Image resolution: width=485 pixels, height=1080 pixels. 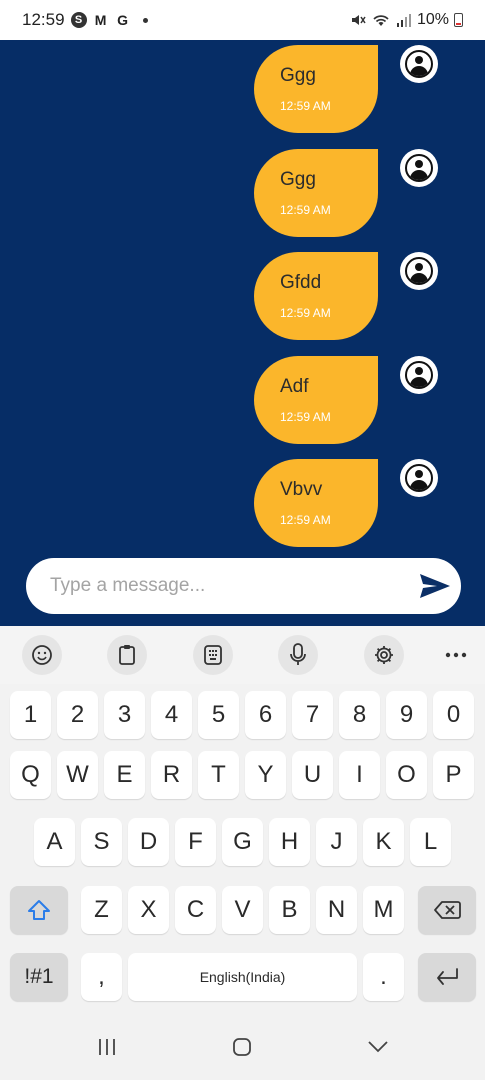 I want to click on keypad-icon, so click(x=213, y=655).